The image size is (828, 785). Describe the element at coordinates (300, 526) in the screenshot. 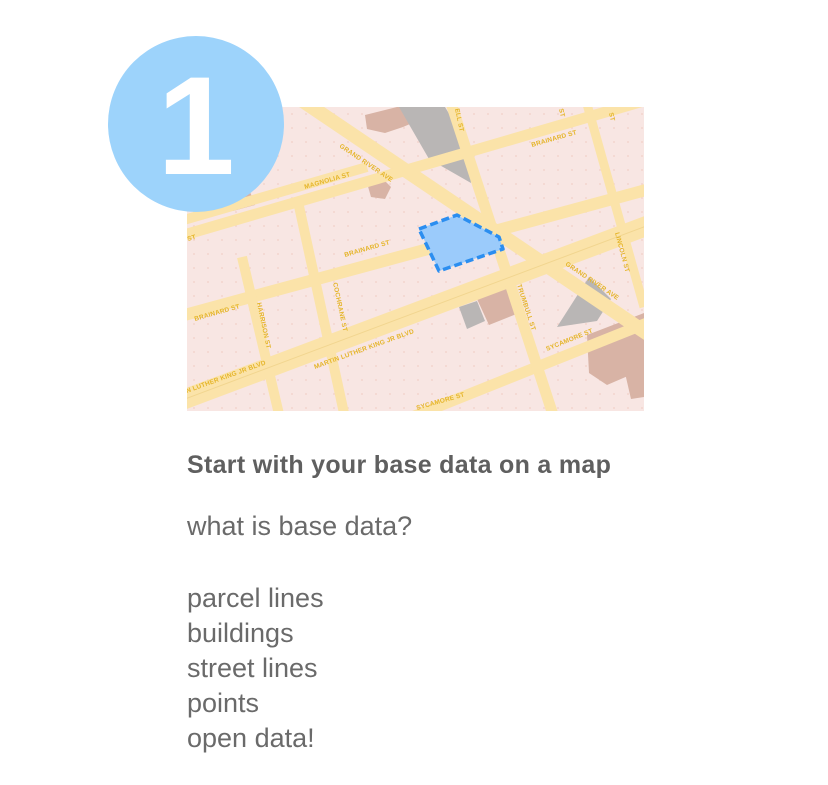

I see `question-text: what is base data?` at that location.